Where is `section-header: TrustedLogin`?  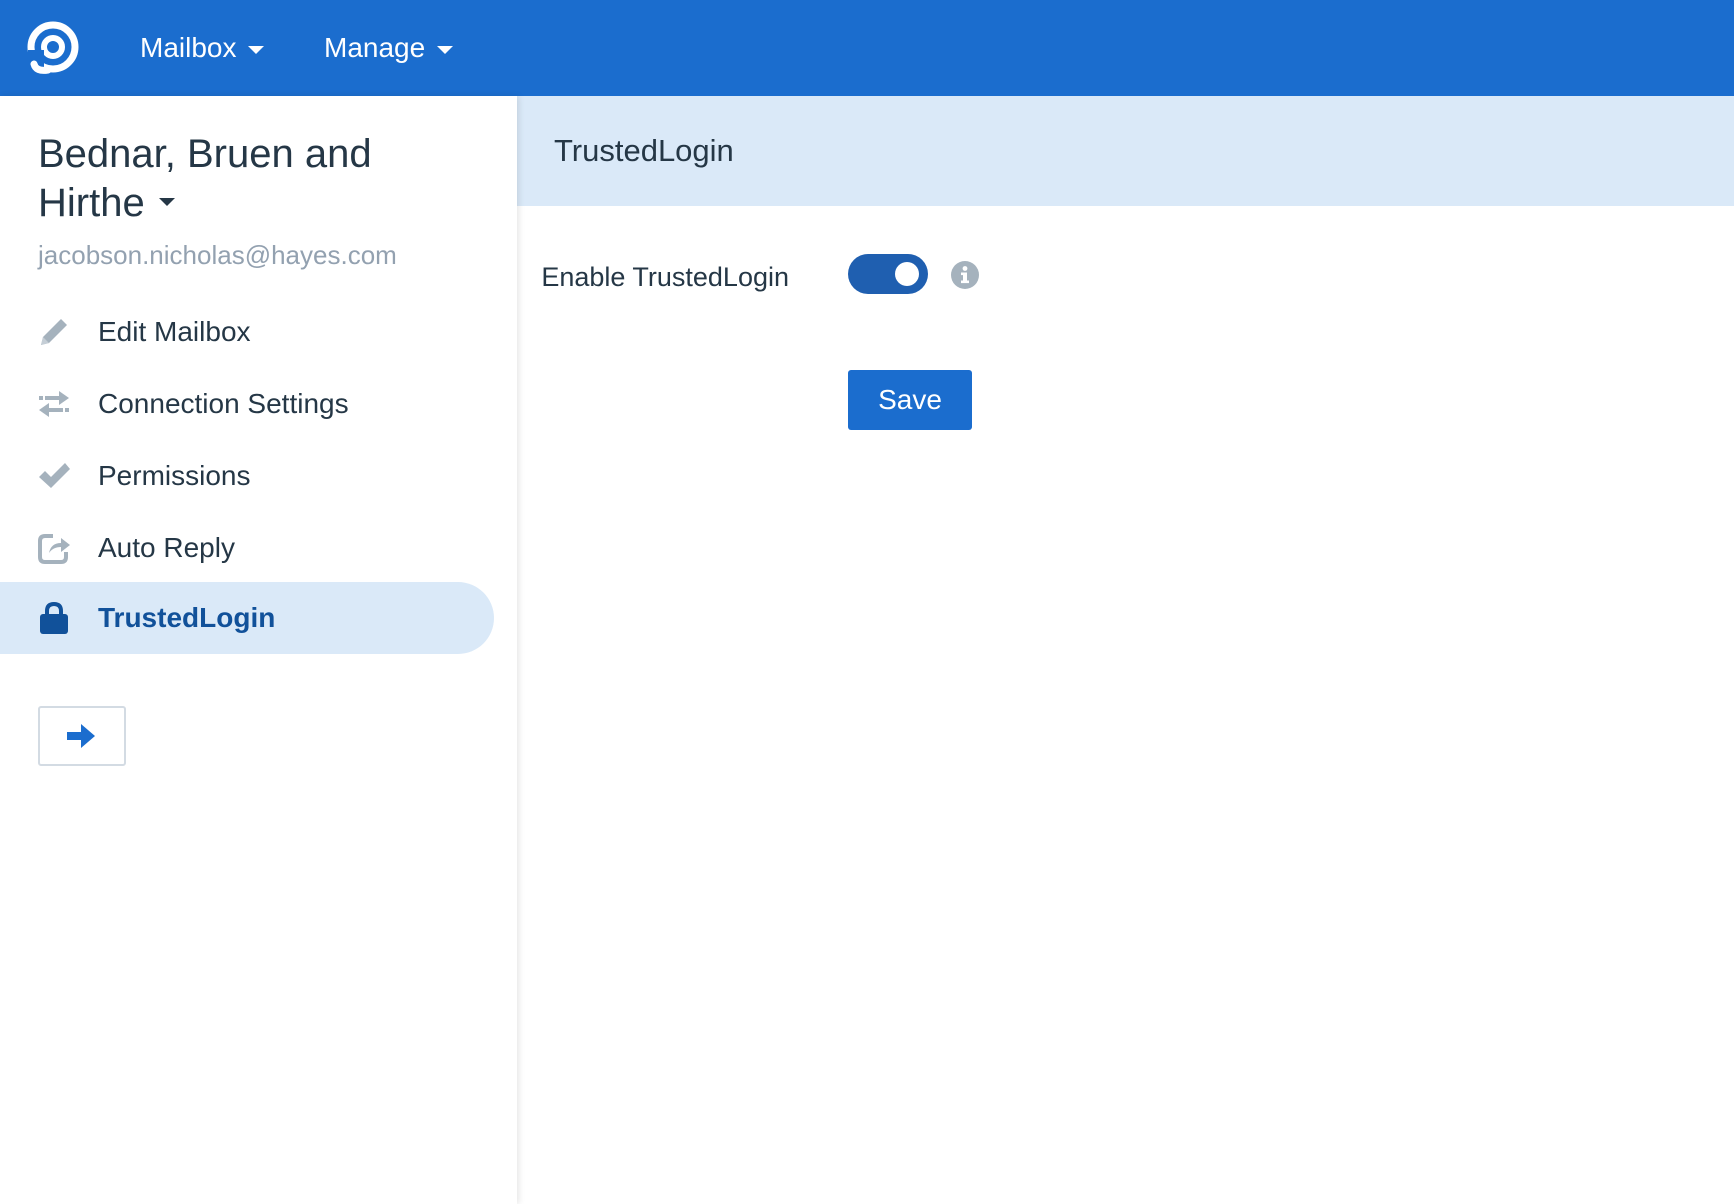
section-header: TrustedLogin is located at coordinates (1125, 151).